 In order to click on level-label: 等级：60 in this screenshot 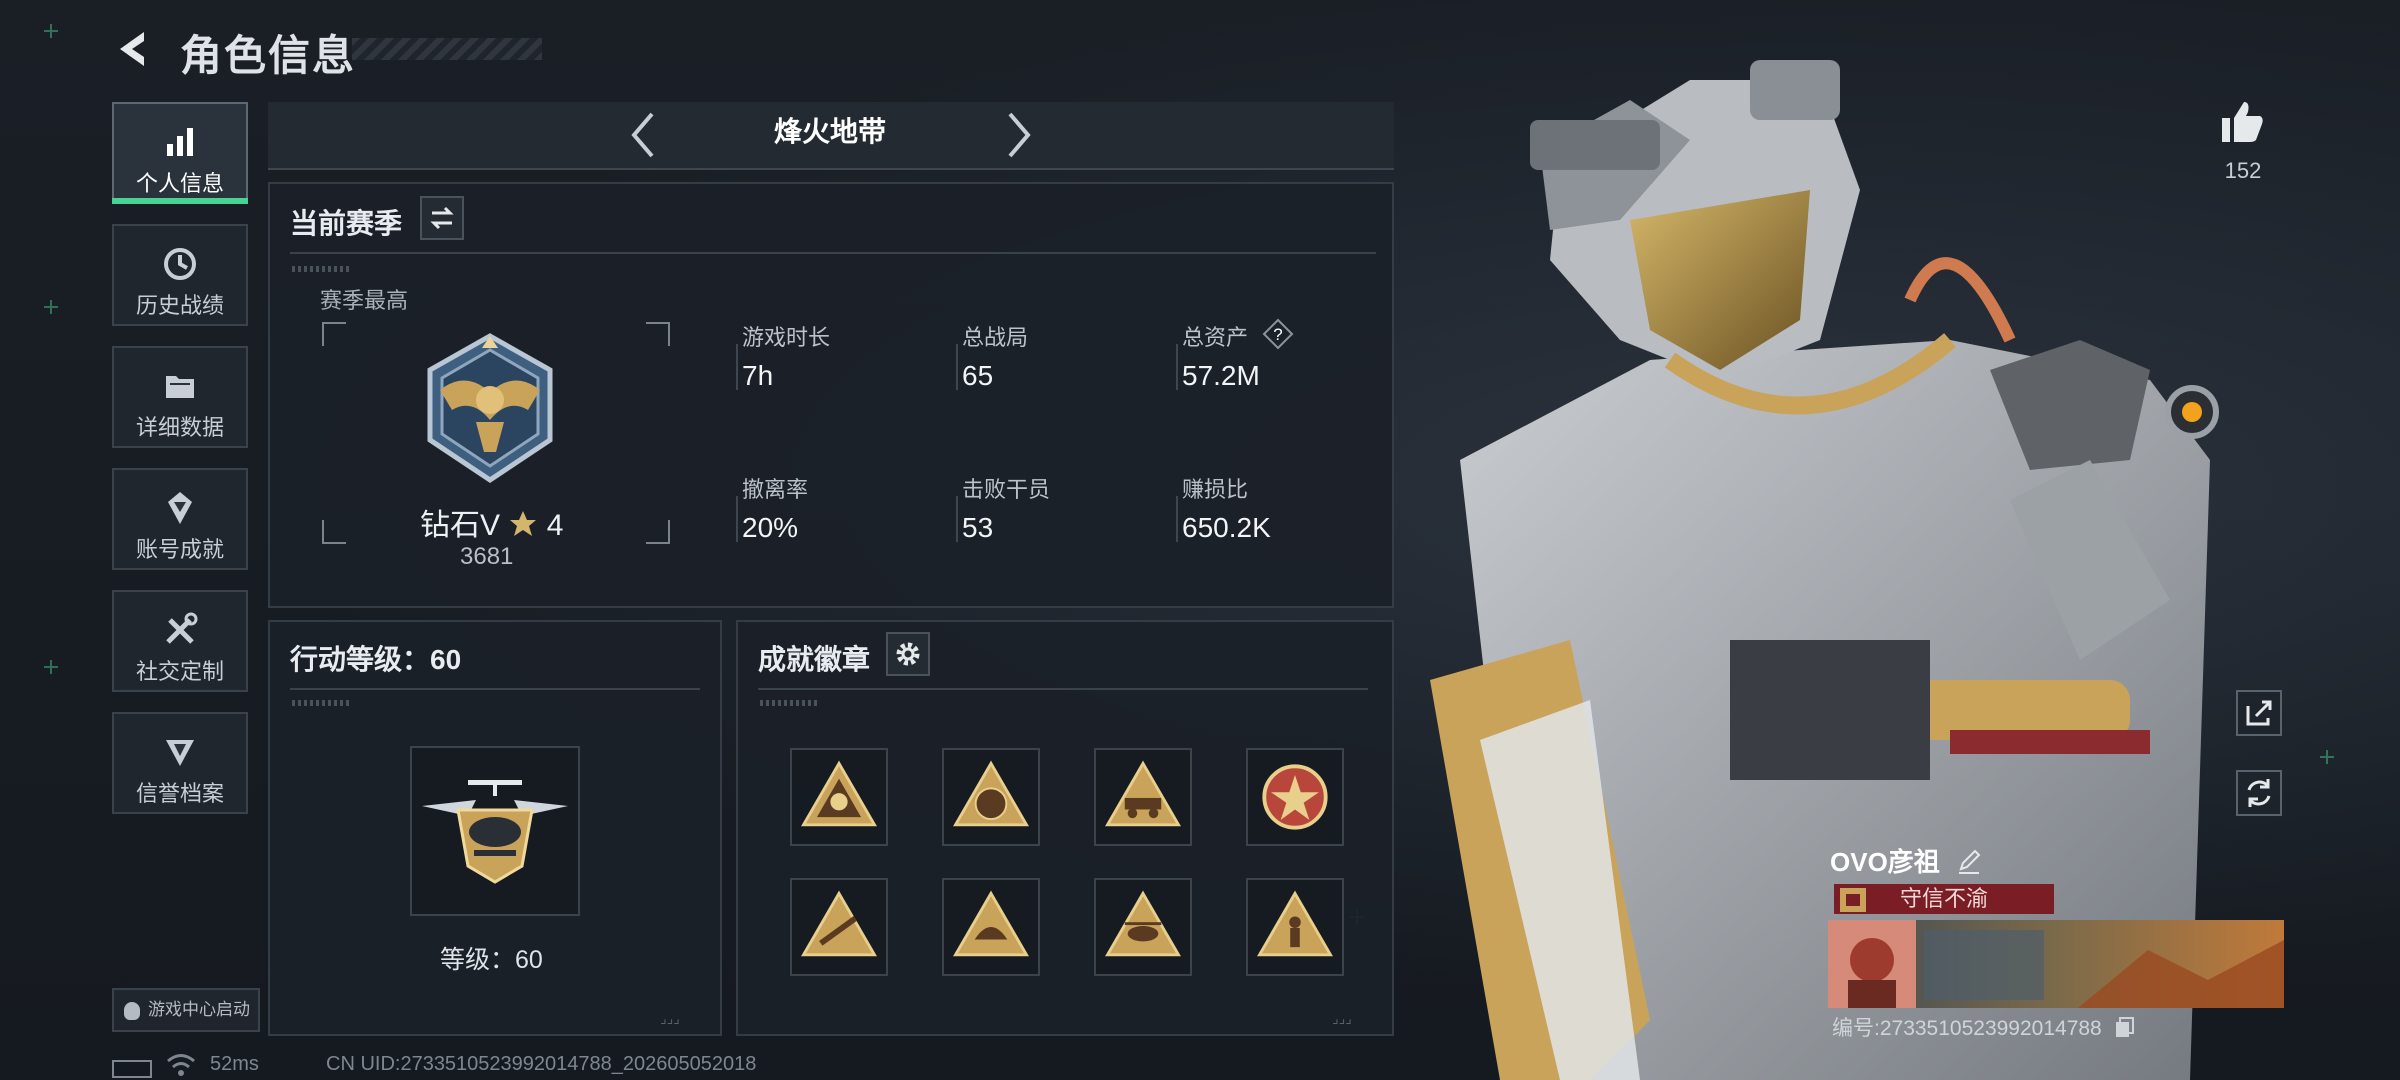, I will do `click(491, 960)`.